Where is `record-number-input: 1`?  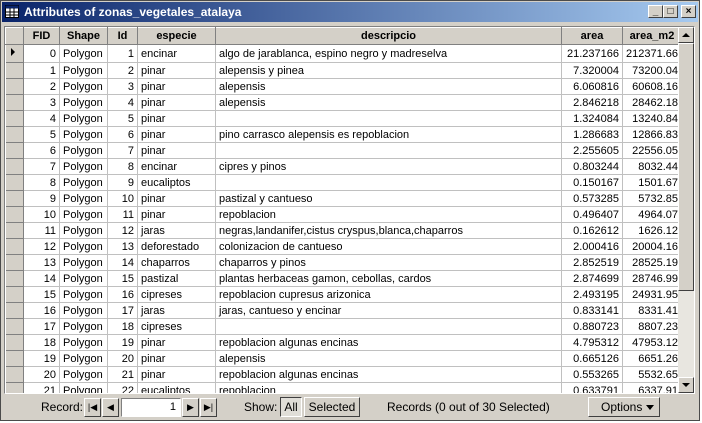
record-number-input: 1 is located at coordinates (151, 407).